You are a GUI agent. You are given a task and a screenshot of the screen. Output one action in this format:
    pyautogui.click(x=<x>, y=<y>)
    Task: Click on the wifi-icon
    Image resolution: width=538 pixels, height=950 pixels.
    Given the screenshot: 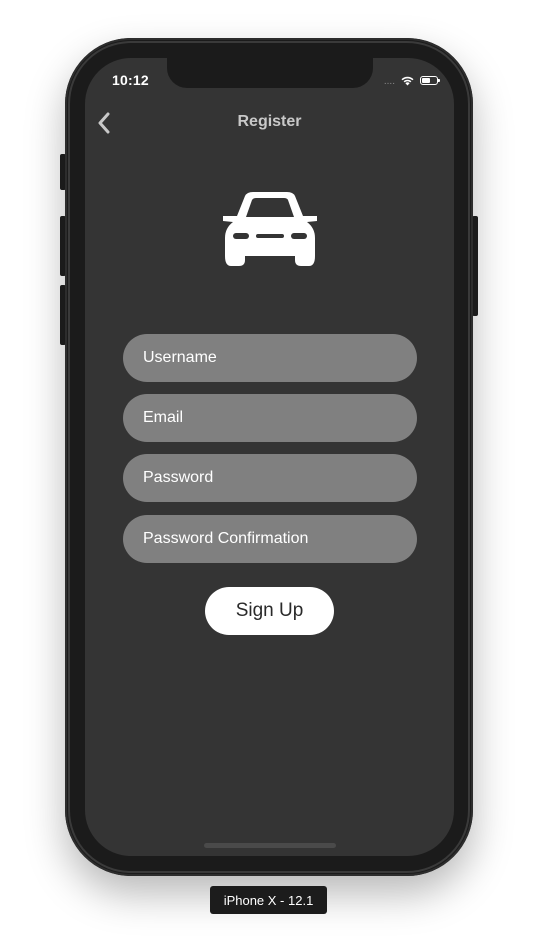 What is the action you would take?
    pyautogui.click(x=407, y=80)
    